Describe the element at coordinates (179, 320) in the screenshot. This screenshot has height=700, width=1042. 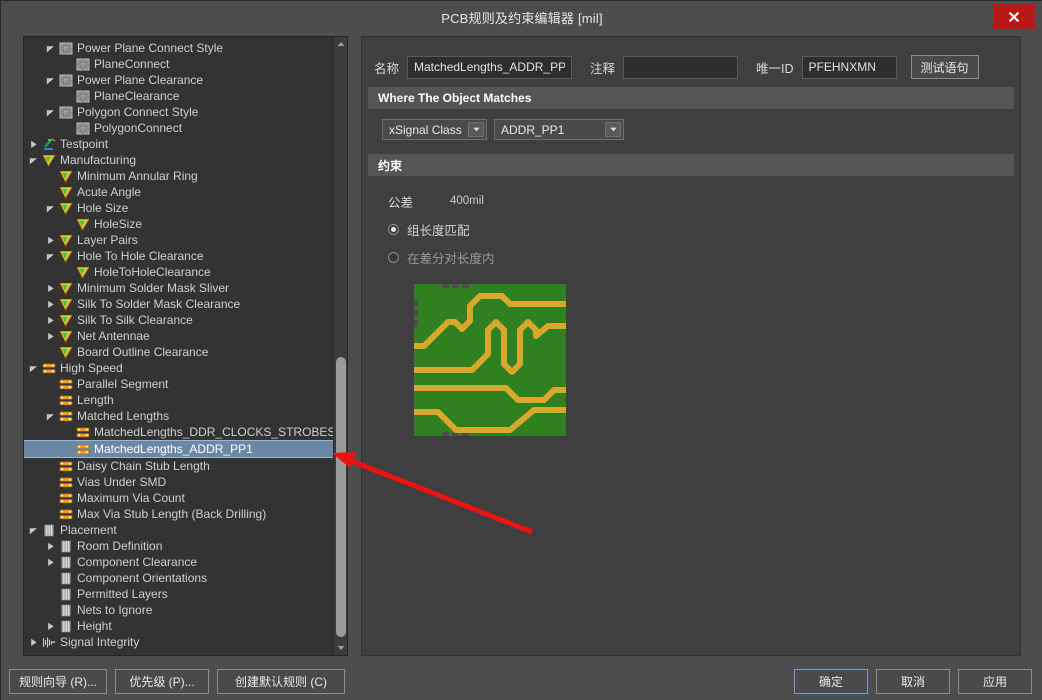
I see `tree-item-silk-to-silk-clearance: Silk To Silk Clearance` at that location.